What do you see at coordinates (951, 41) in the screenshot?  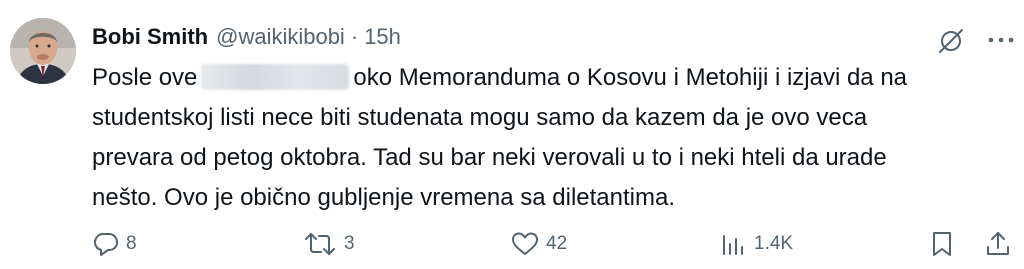 I see `grok-icon` at bounding box center [951, 41].